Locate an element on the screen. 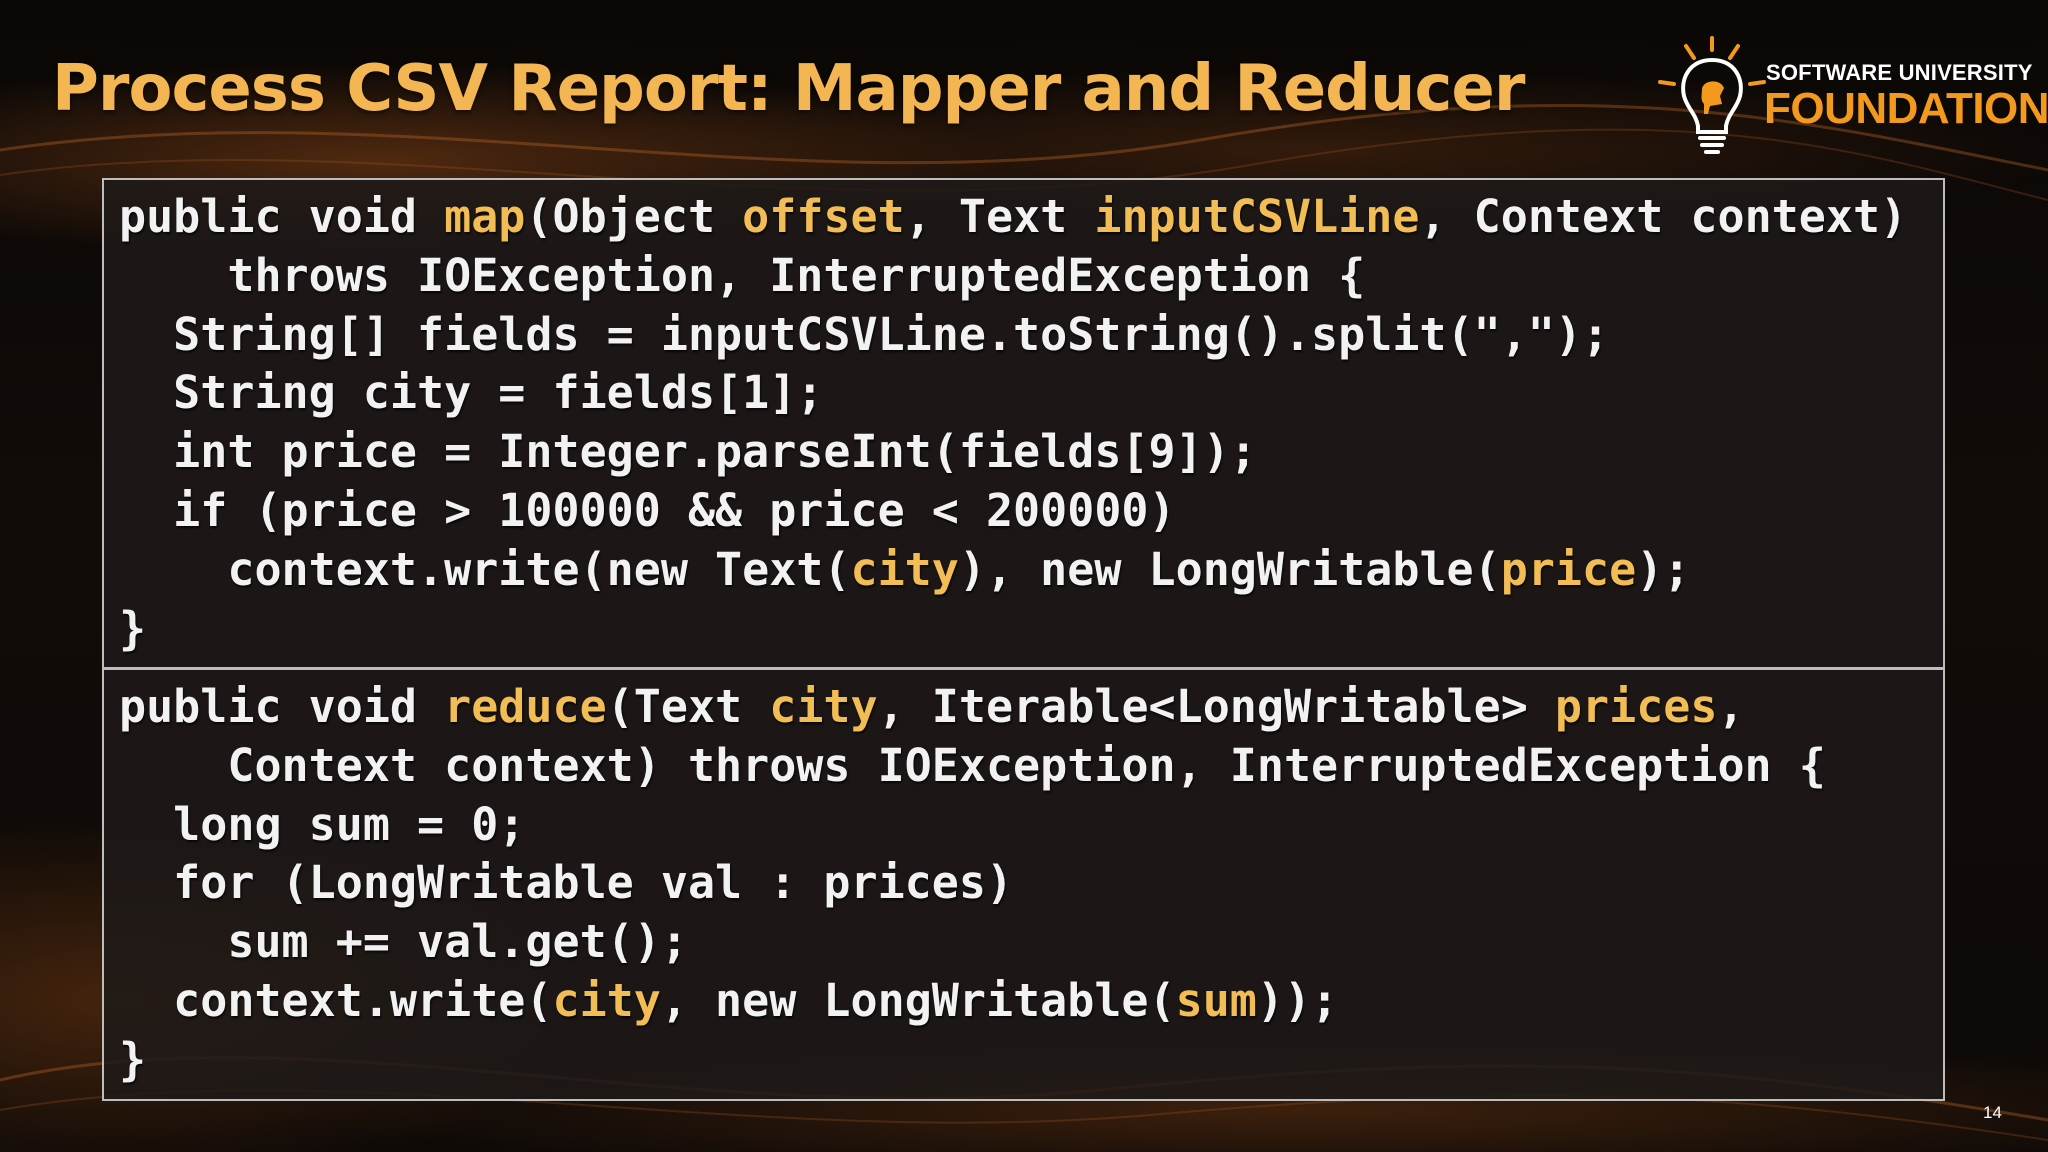 This screenshot has width=2048, height=1152. code-line: long sum = 0; is located at coordinates (322, 824).